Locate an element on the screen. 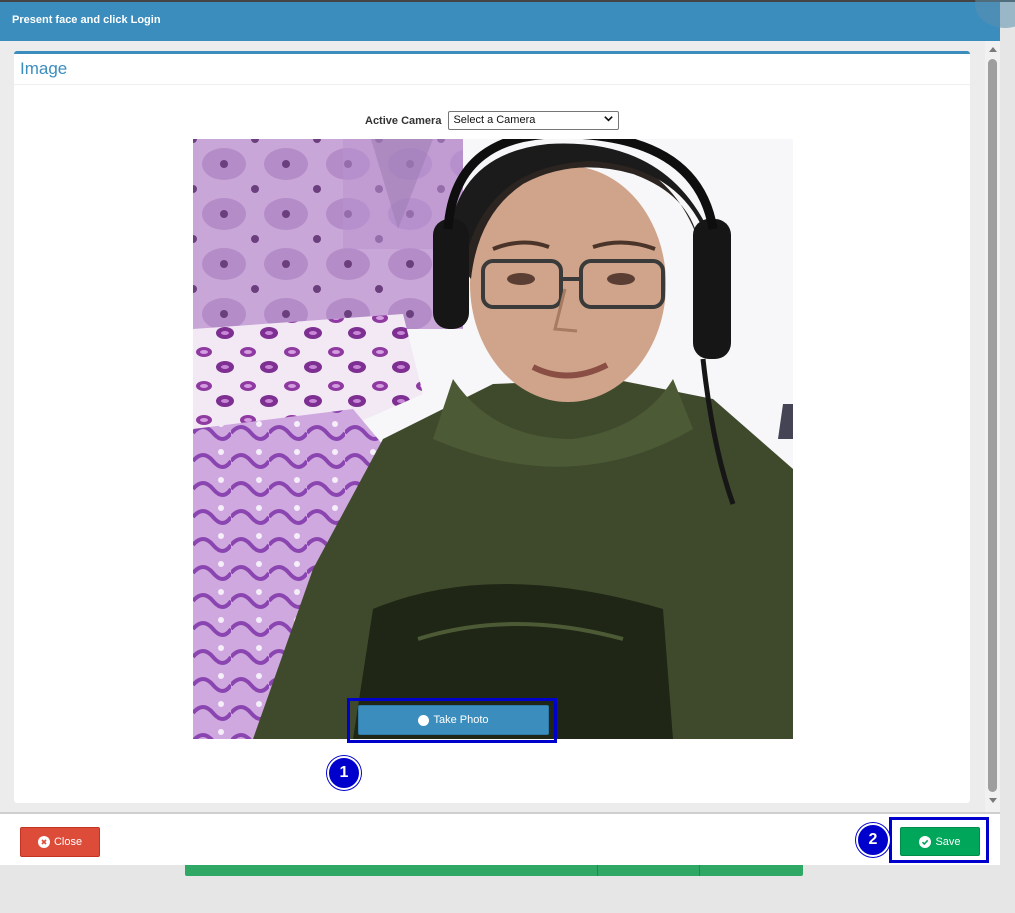  circle-icon is located at coordinates (424, 720).